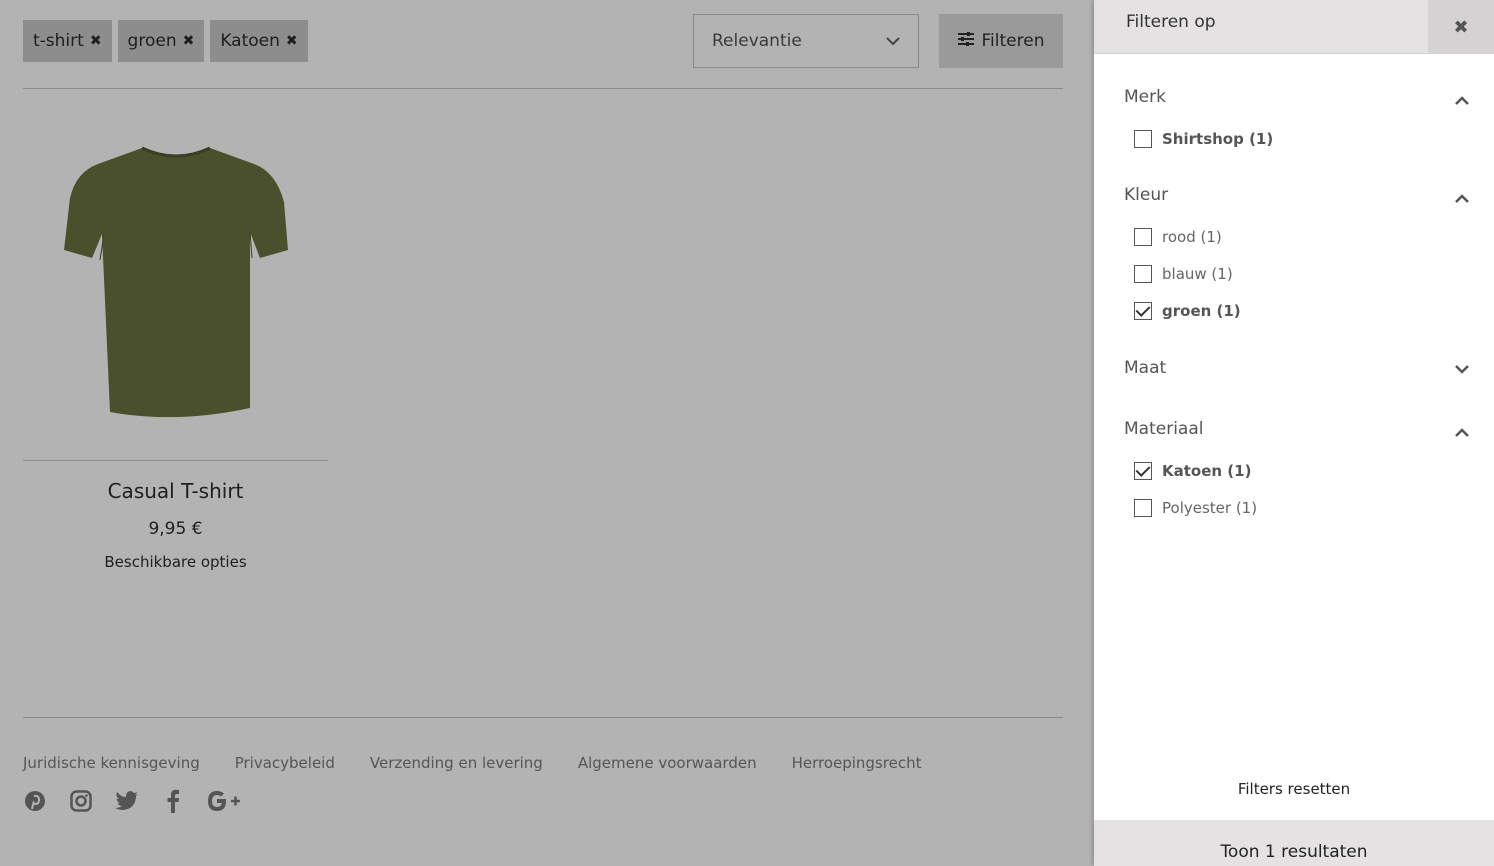  Describe the element at coordinates (1294, 27) in the screenshot. I see `filter-panel-header: Filteren op ✖` at that location.